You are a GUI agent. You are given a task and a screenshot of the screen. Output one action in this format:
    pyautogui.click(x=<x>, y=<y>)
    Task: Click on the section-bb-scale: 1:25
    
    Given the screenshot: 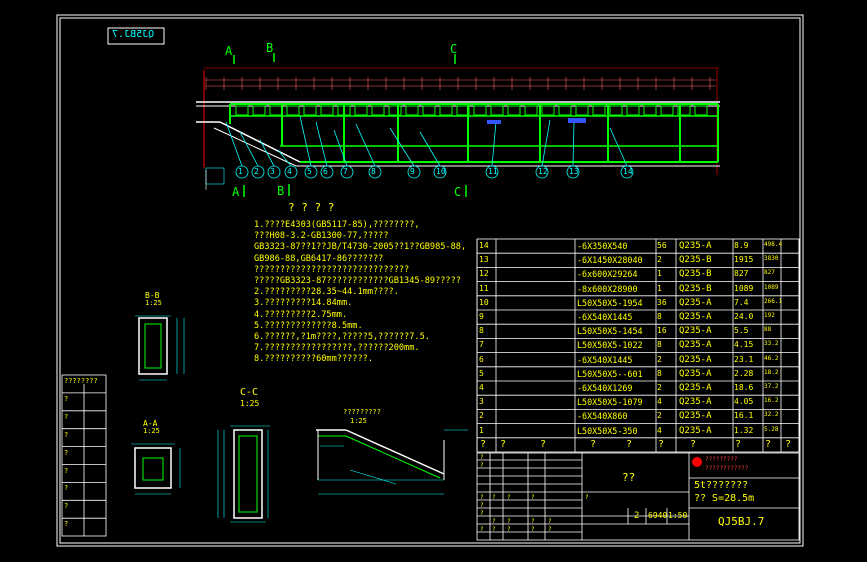 What is the action you would take?
    pyautogui.click(x=153, y=303)
    